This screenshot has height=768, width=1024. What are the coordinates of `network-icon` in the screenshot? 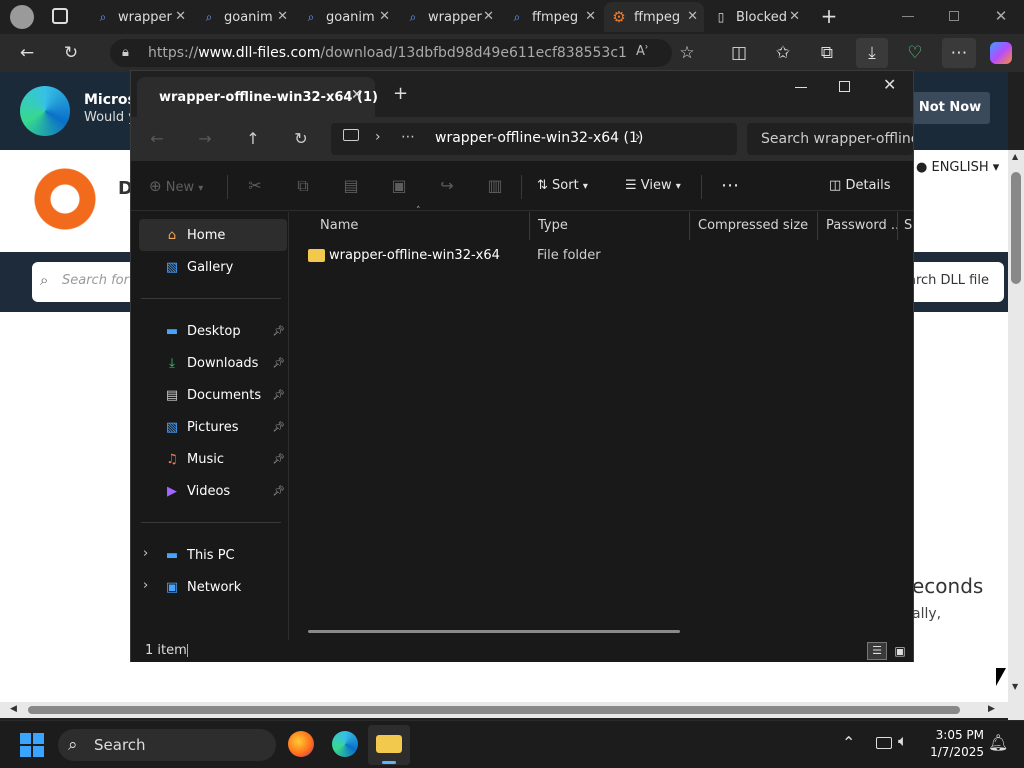 It's located at (884, 743).